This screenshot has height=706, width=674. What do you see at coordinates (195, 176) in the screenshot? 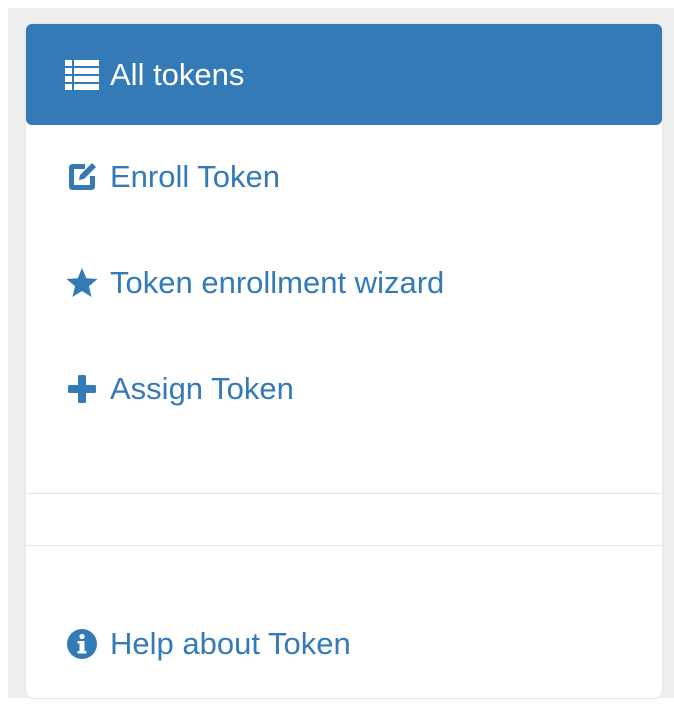
I see `nav-item-label: Enroll Token` at bounding box center [195, 176].